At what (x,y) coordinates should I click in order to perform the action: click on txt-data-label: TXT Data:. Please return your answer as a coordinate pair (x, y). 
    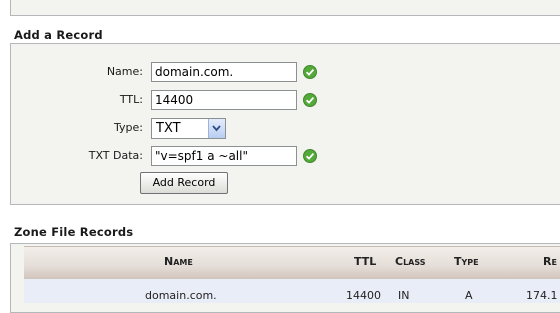
    Looking at the image, I should click on (115, 155).